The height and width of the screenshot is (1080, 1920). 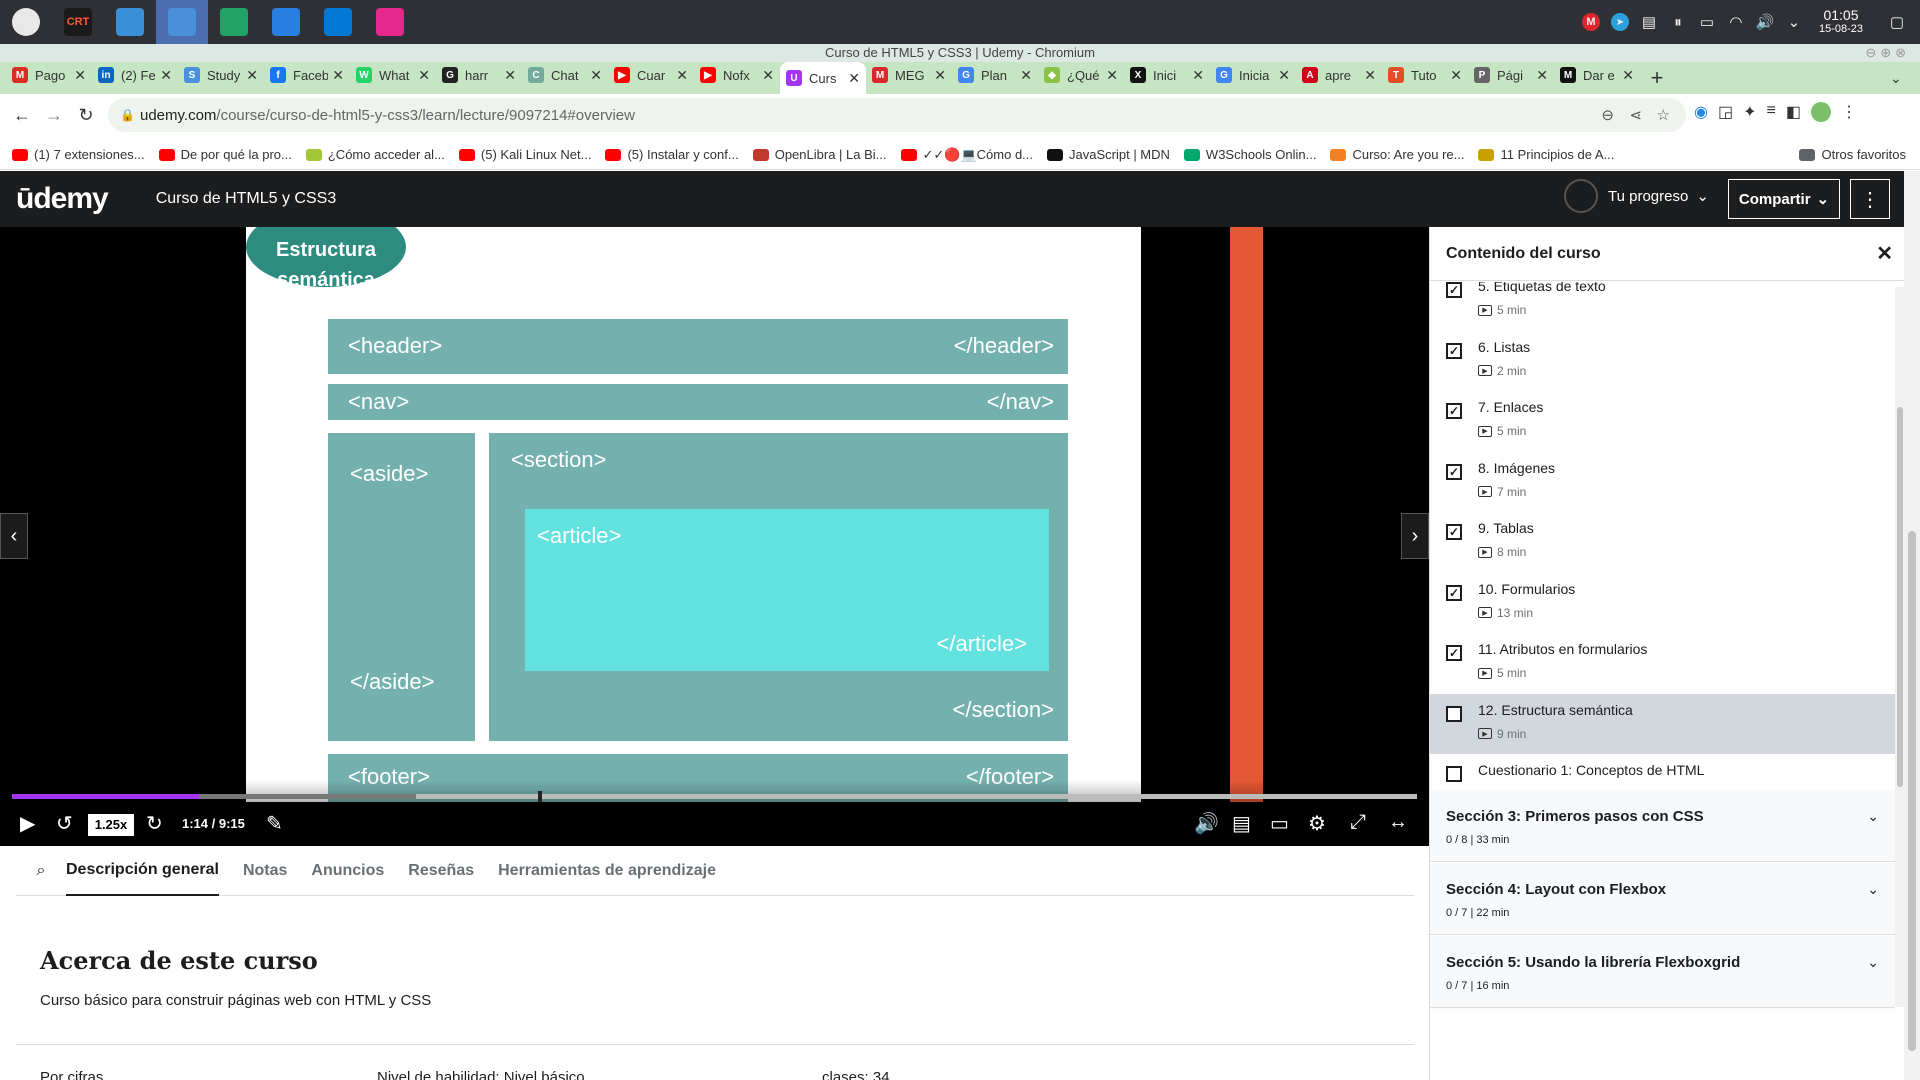 What do you see at coordinates (1870, 199) in the screenshot?
I see `more-options-button: ⋮` at bounding box center [1870, 199].